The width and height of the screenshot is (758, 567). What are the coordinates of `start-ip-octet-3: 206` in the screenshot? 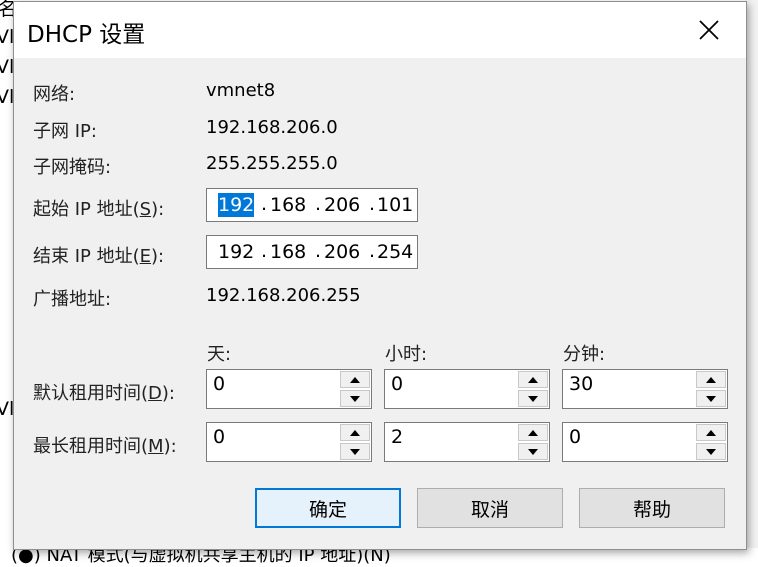 It's located at (342, 205).